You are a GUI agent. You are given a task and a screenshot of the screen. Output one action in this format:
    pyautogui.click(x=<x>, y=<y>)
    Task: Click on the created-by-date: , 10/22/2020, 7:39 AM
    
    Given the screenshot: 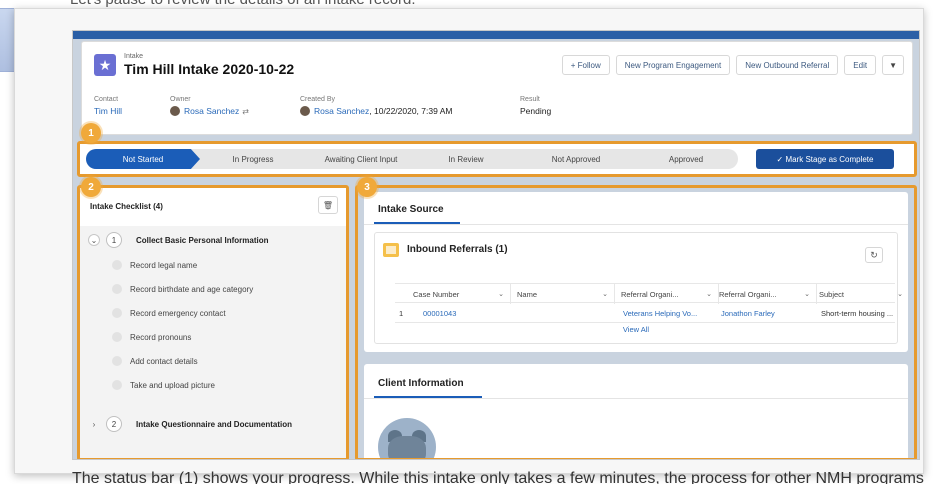 What is the action you would take?
    pyautogui.click(x=411, y=111)
    